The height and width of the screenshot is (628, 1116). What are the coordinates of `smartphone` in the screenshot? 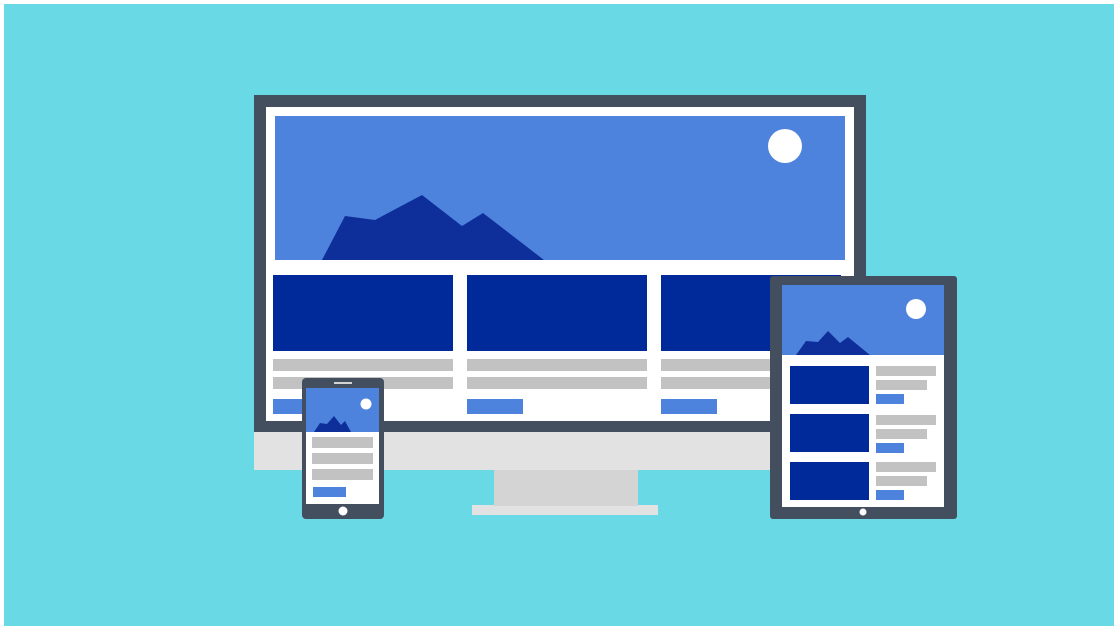 It's located at (343, 448).